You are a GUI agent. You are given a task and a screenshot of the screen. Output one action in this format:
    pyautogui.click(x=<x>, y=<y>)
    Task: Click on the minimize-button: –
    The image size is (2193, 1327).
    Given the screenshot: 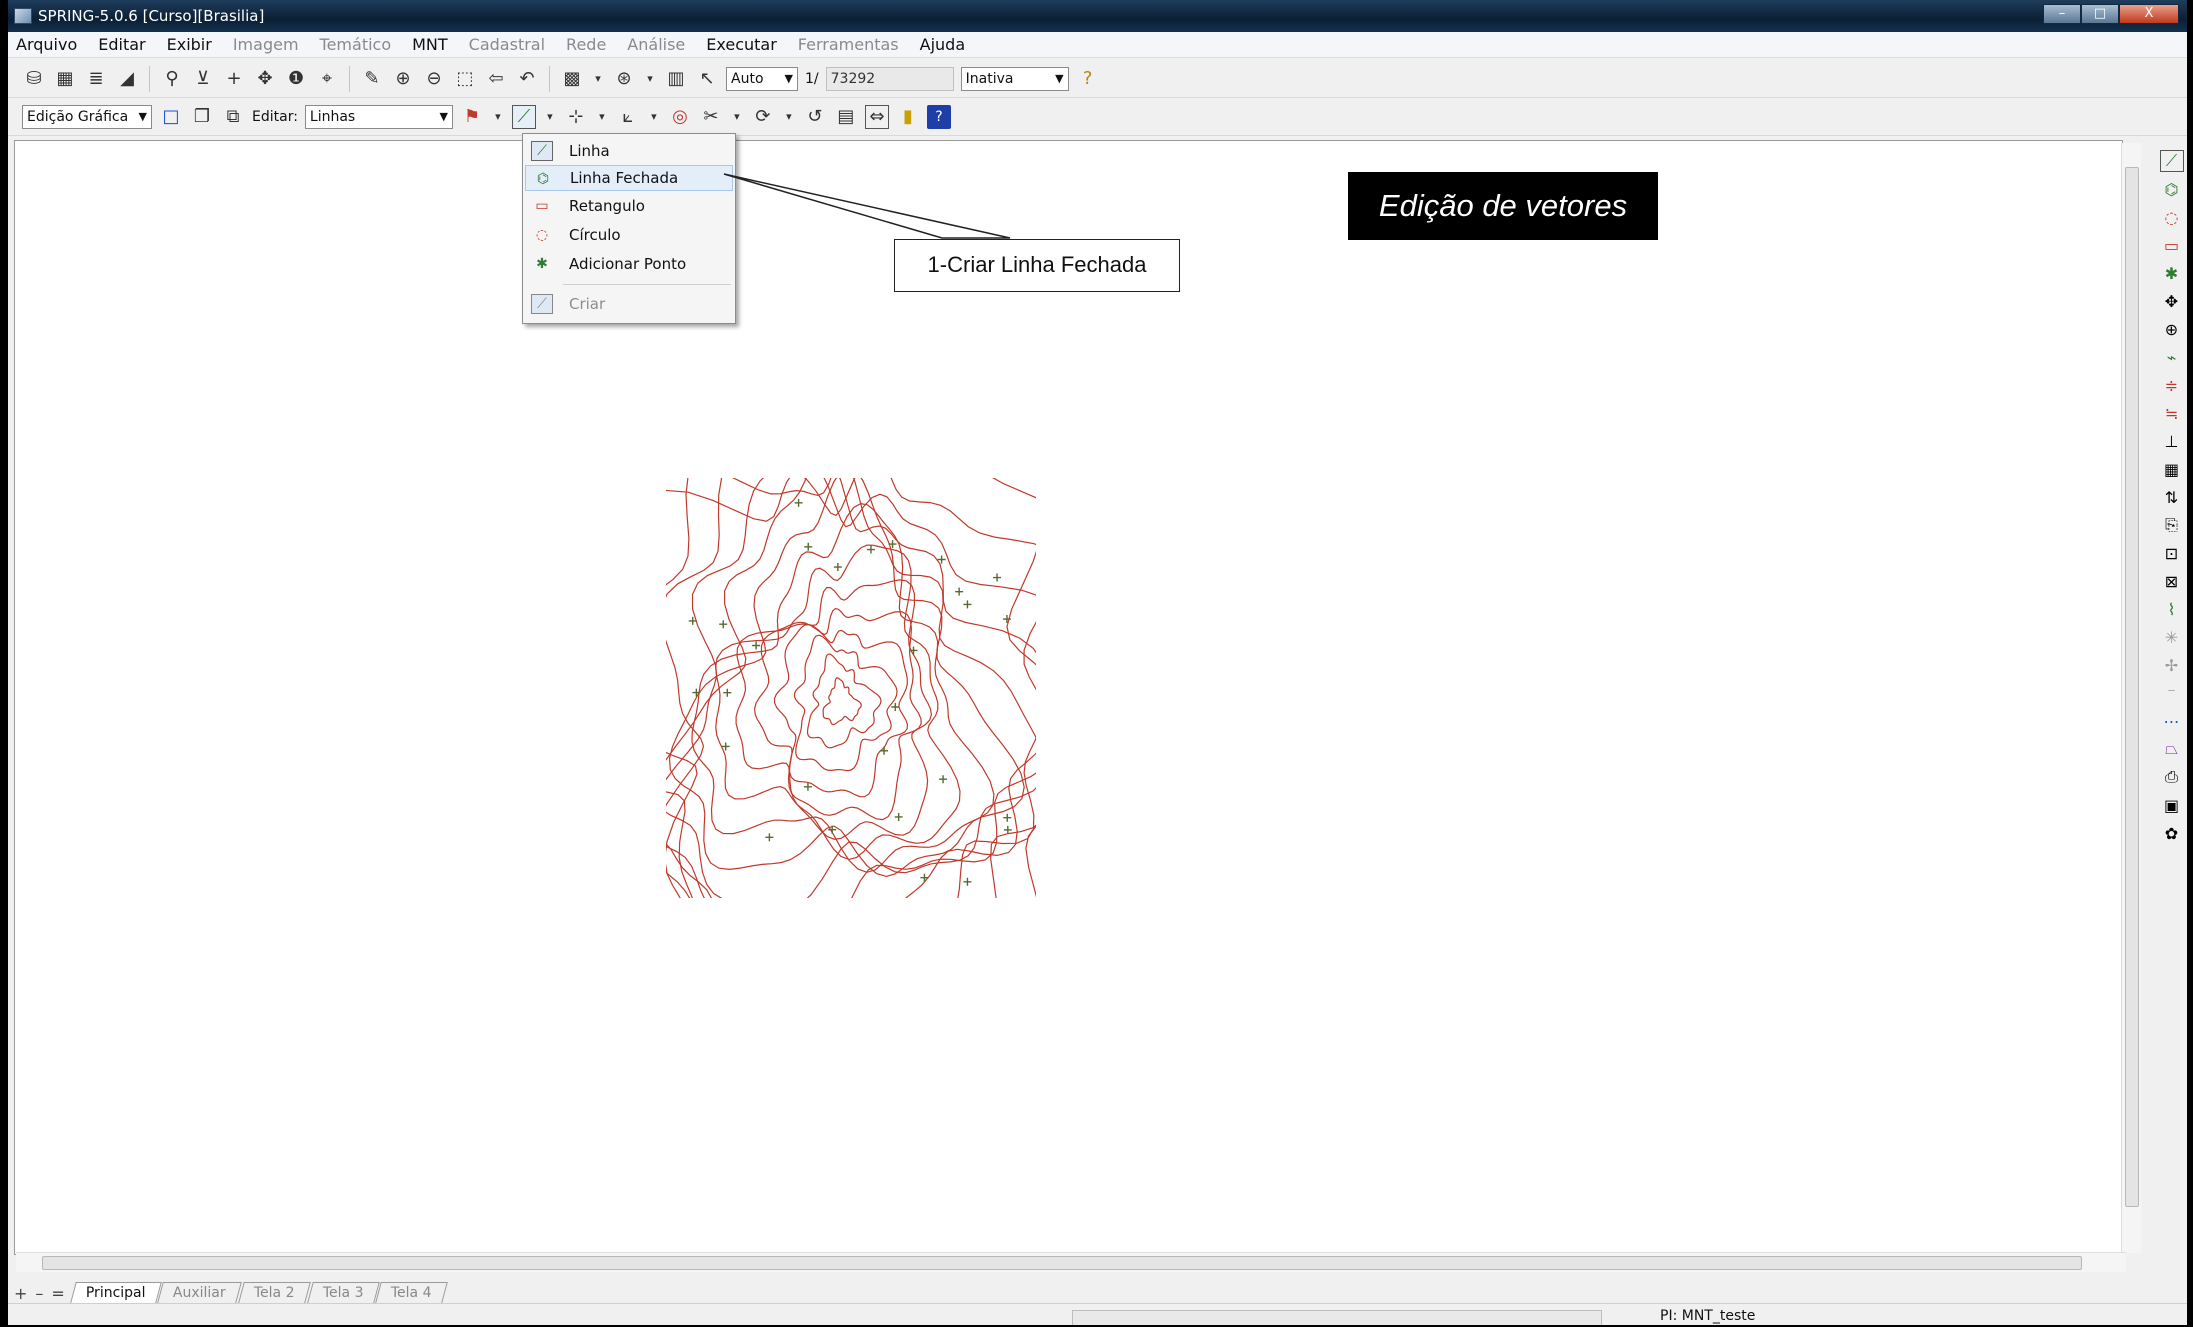 What is the action you would take?
    pyautogui.click(x=2062, y=14)
    